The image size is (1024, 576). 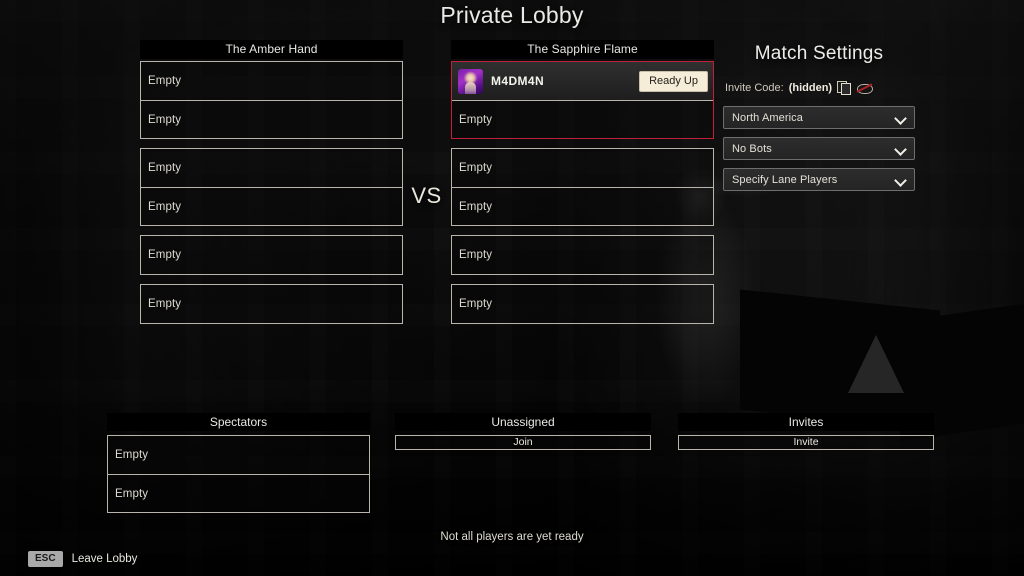 I want to click on bots-dropdown-value: No Bots, so click(x=752, y=148).